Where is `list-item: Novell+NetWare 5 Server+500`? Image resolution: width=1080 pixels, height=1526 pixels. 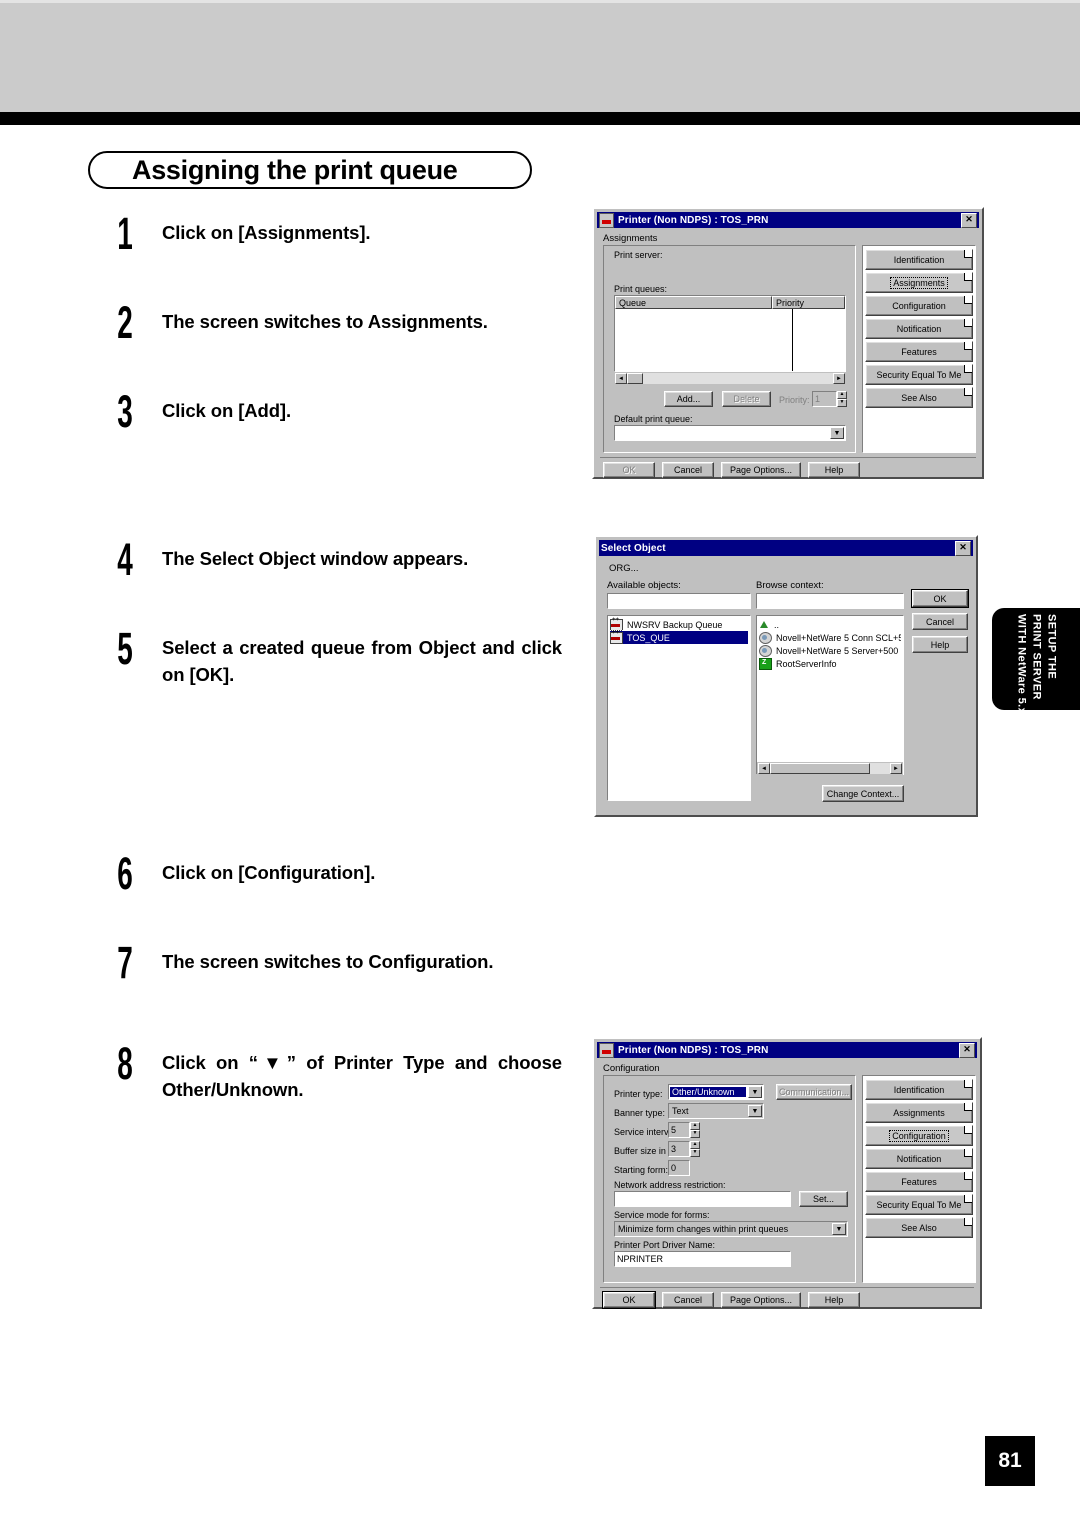 list-item: Novell+NetWare 5 Server+500 is located at coordinates (830, 650).